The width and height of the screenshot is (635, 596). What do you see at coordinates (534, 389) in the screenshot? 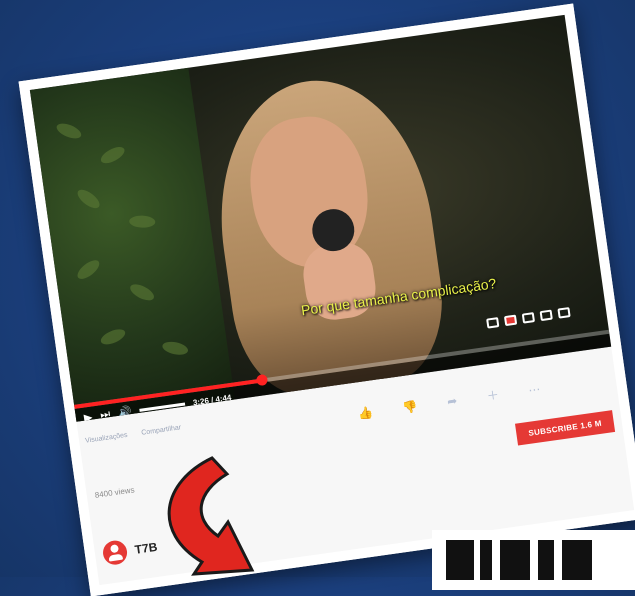
I see `more-icon: ⋯` at bounding box center [534, 389].